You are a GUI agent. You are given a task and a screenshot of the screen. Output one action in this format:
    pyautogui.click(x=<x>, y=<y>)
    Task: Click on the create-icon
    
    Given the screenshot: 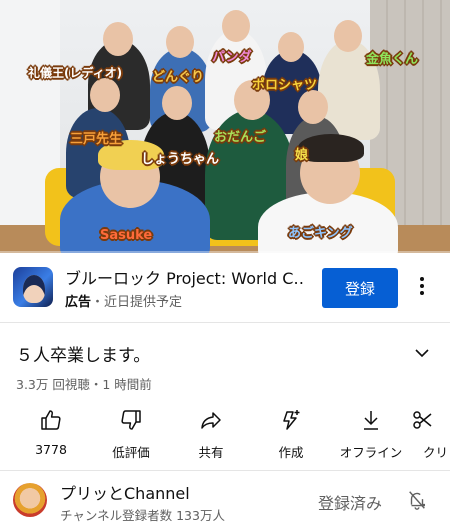 What is the action you would take?
    pyautogui.click(x=291, y=420)
    